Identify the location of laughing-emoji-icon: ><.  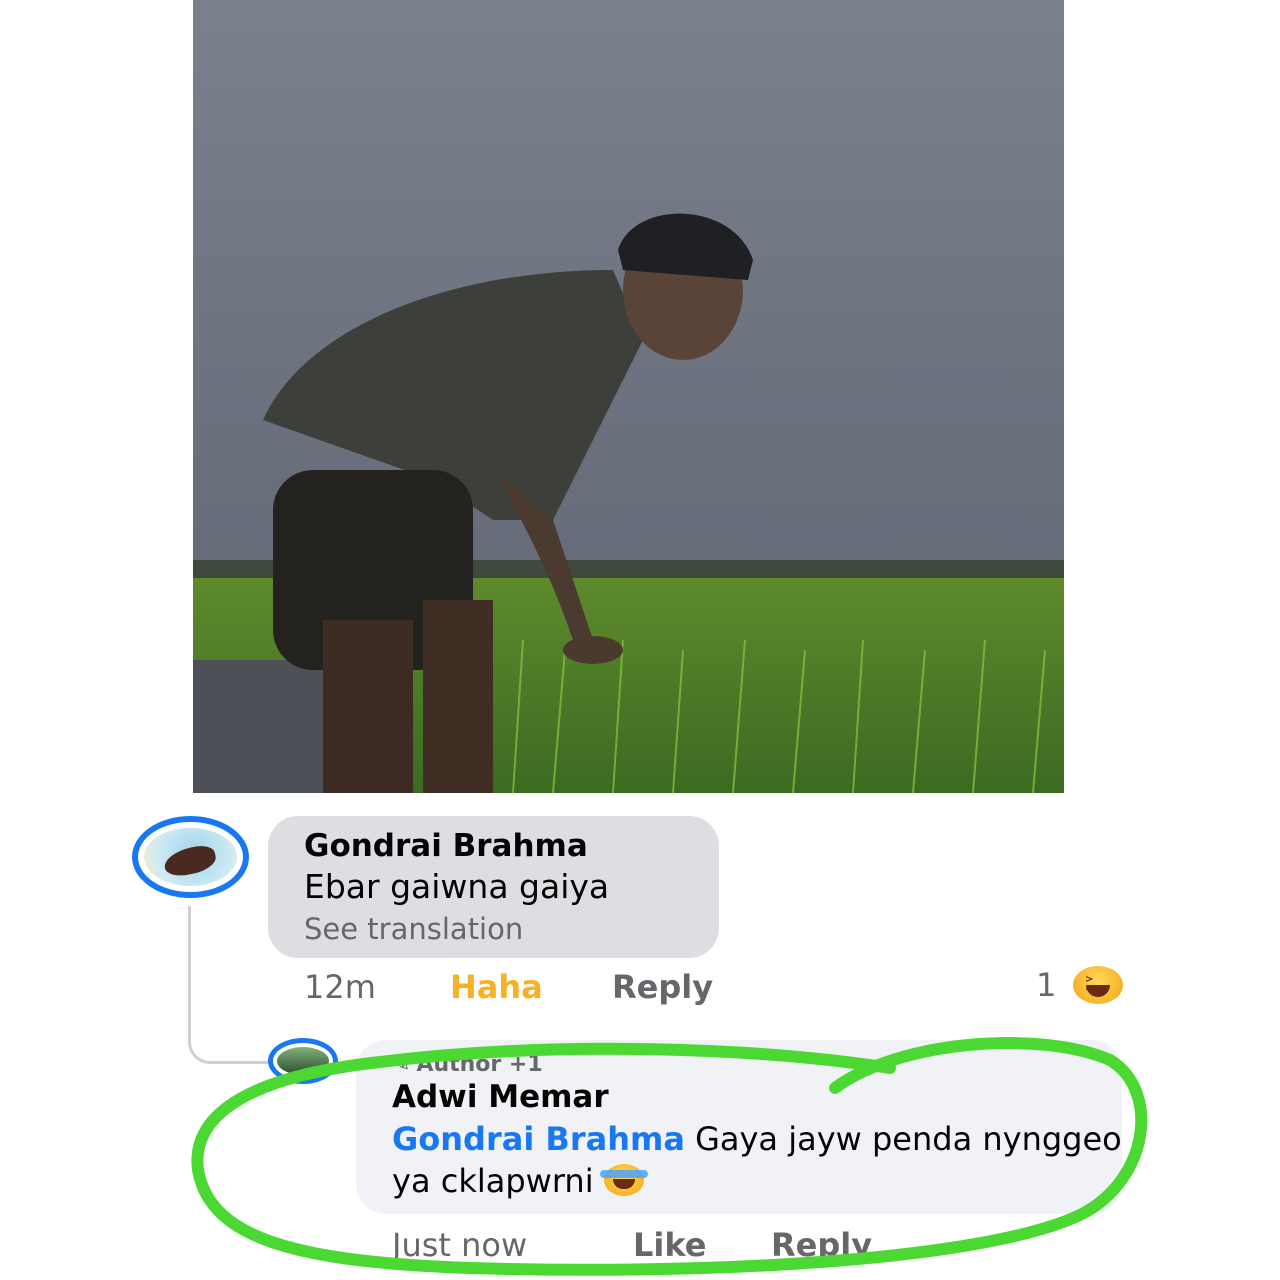
(1098, 985).